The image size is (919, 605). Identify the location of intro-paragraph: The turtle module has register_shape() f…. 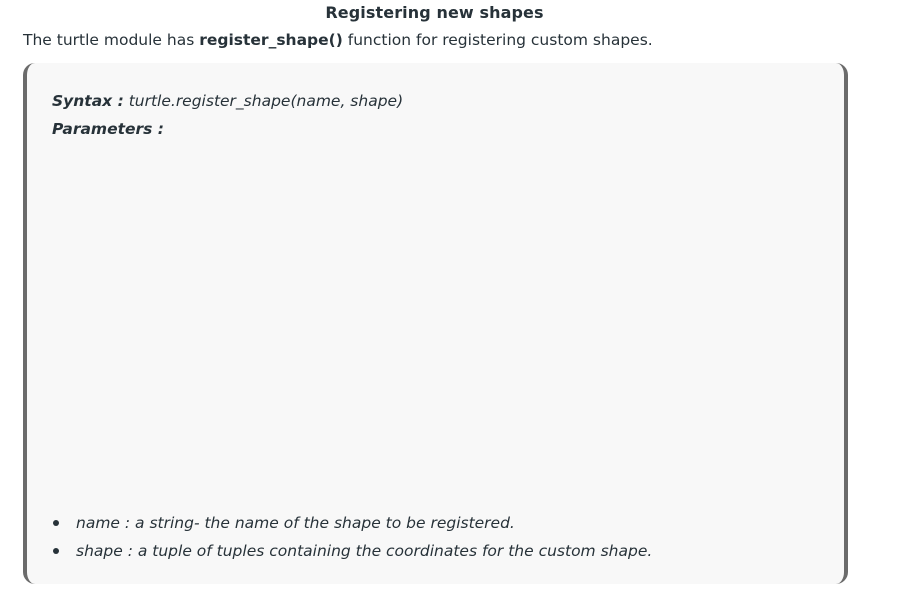
(338, 40).